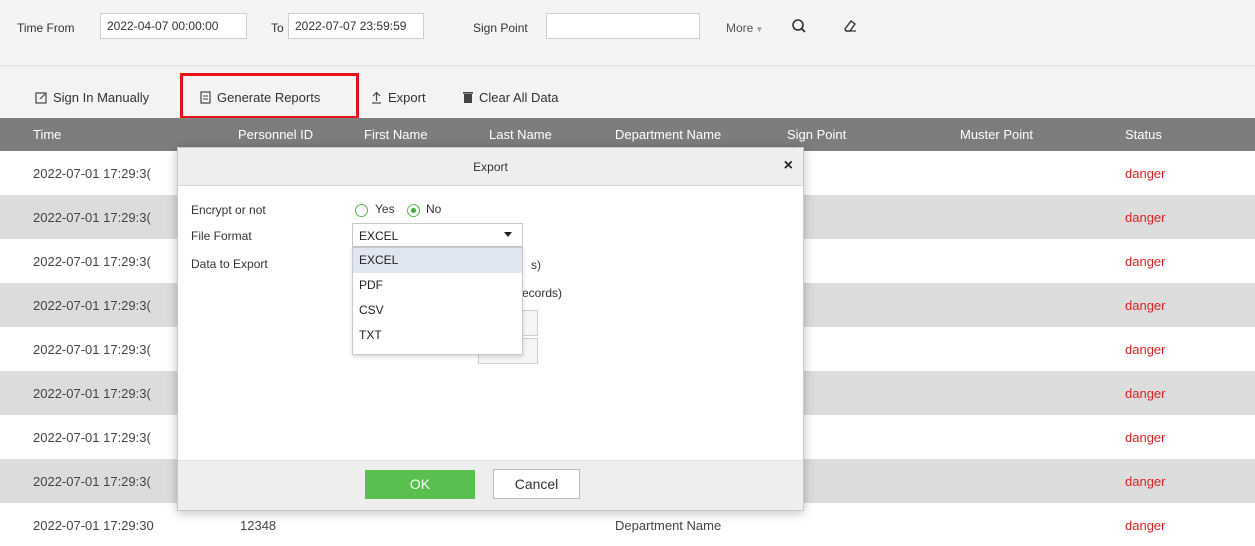 This screenshot has height=546, width=1255. Describe the element at coordinates (361, 210) in the screenshot. I see `encrypt-yes-radio` at that location.